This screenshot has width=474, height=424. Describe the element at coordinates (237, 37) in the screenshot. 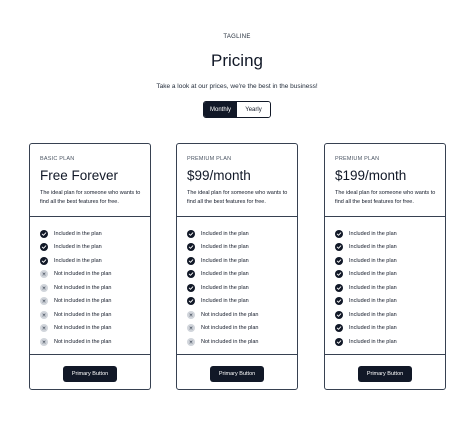

I see `tagline: TAGLINE` at that location.